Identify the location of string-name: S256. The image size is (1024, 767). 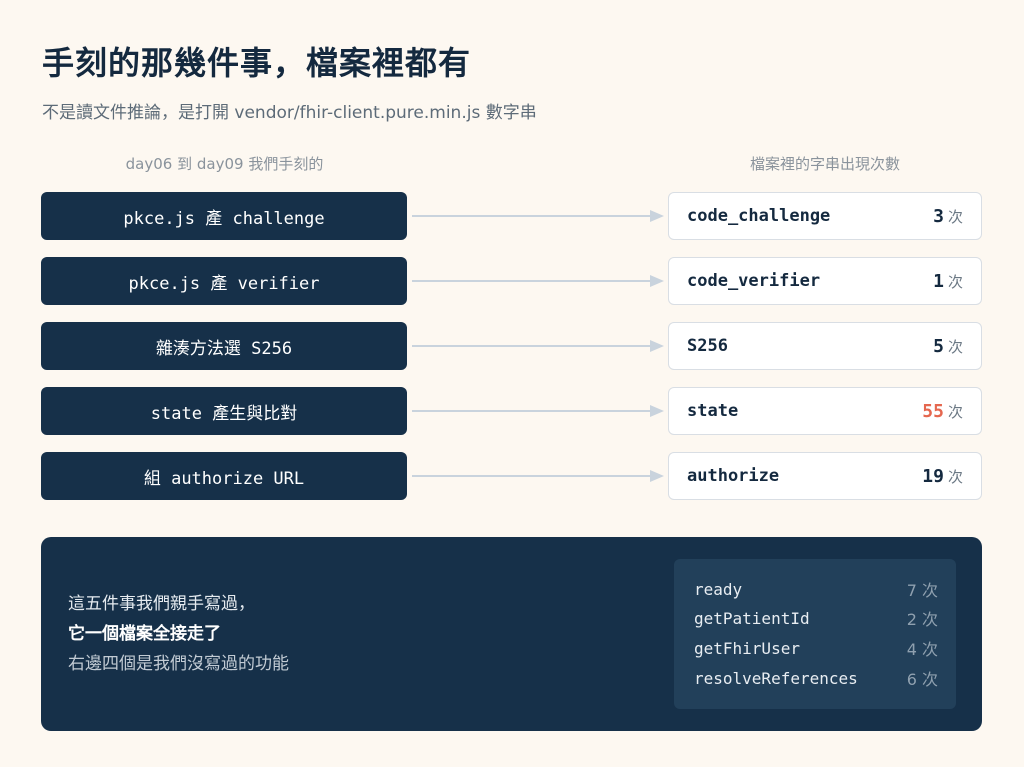
(707, 346).